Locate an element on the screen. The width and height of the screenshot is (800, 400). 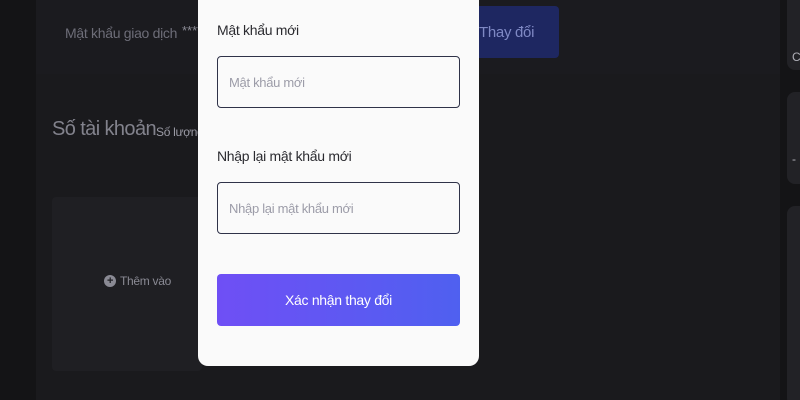
confirm-change-button: Xác nhận thay đổi is located at coordinates (338, 300).